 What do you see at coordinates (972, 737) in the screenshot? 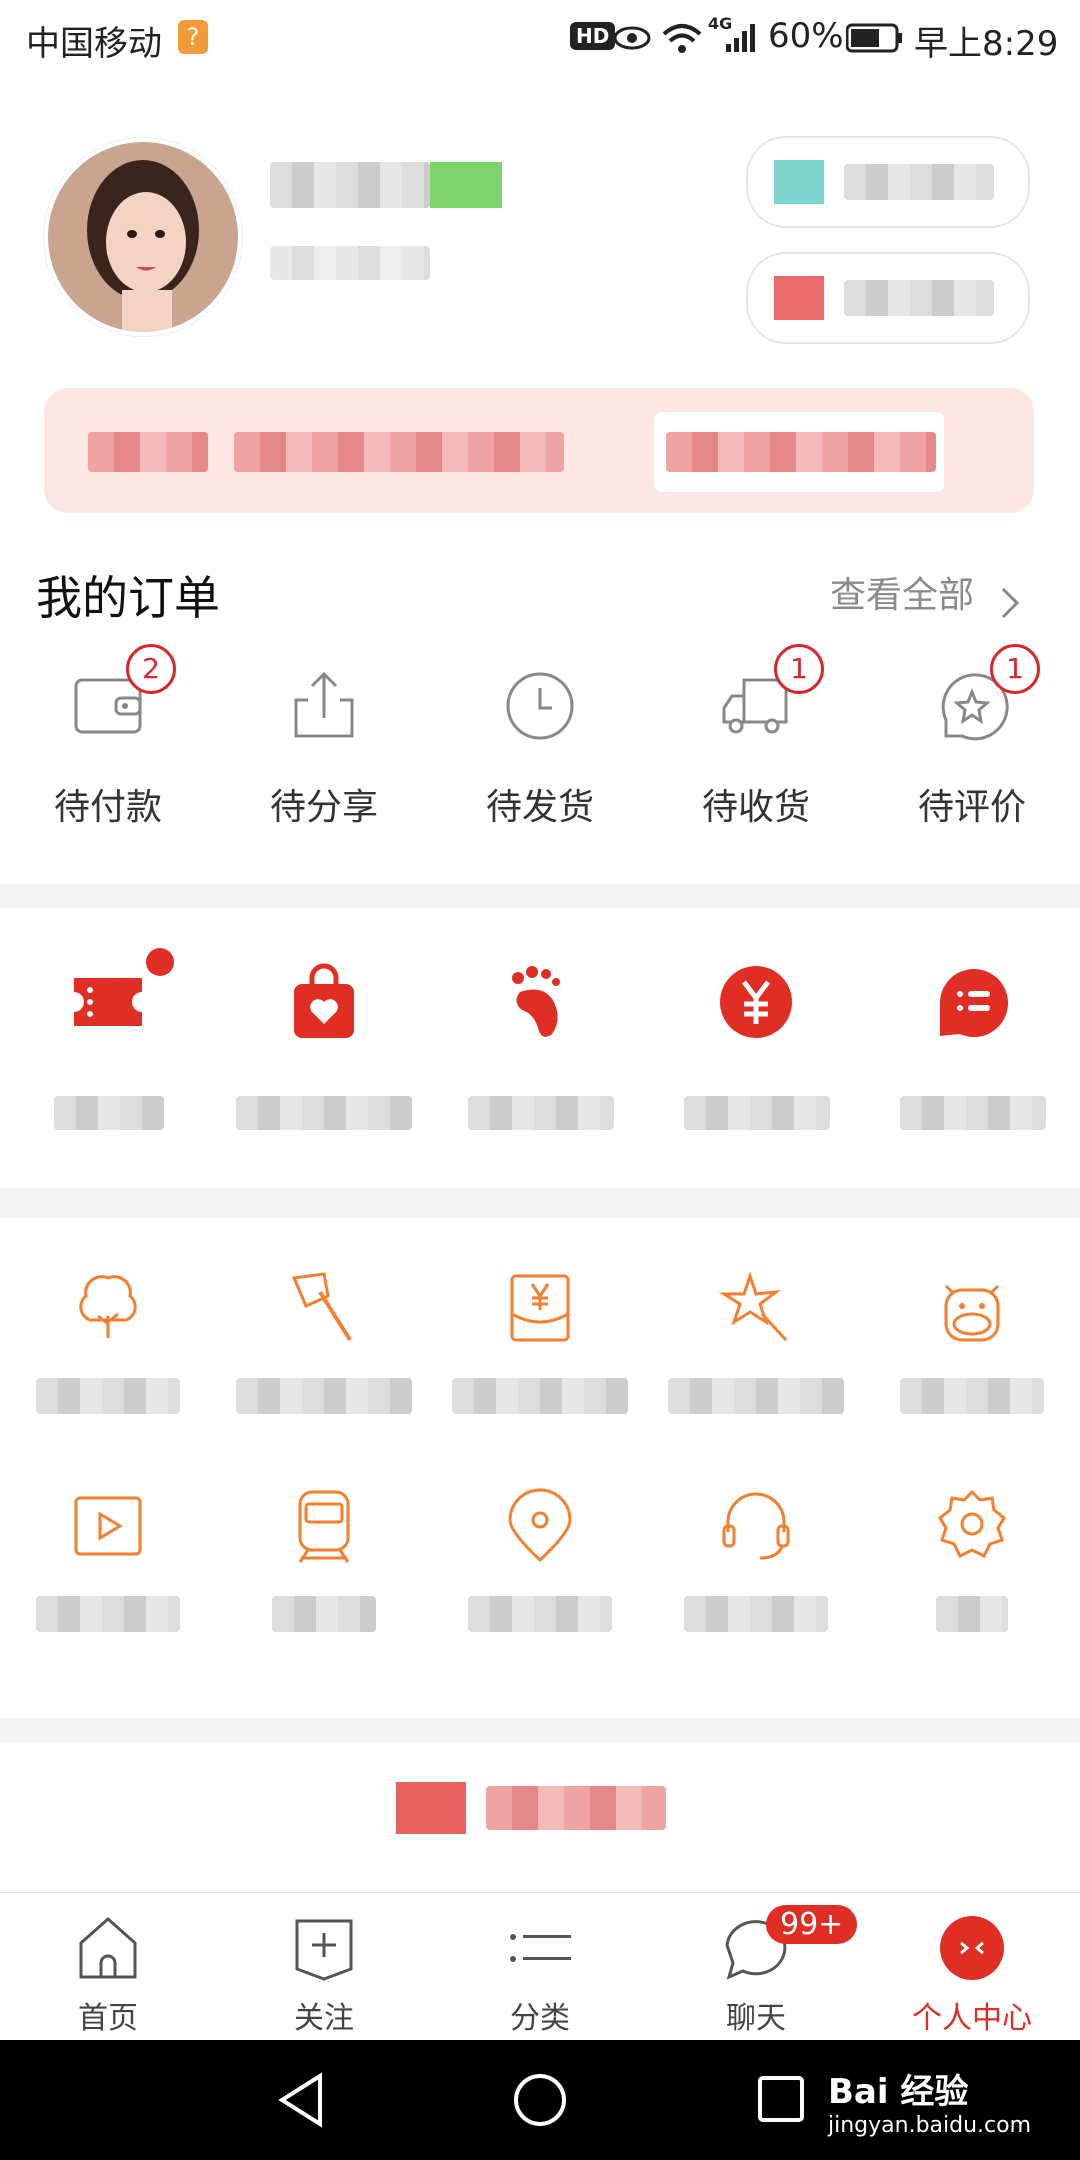
I see `order-pending-review: 待评价 1` at bounding box center [972, 737].